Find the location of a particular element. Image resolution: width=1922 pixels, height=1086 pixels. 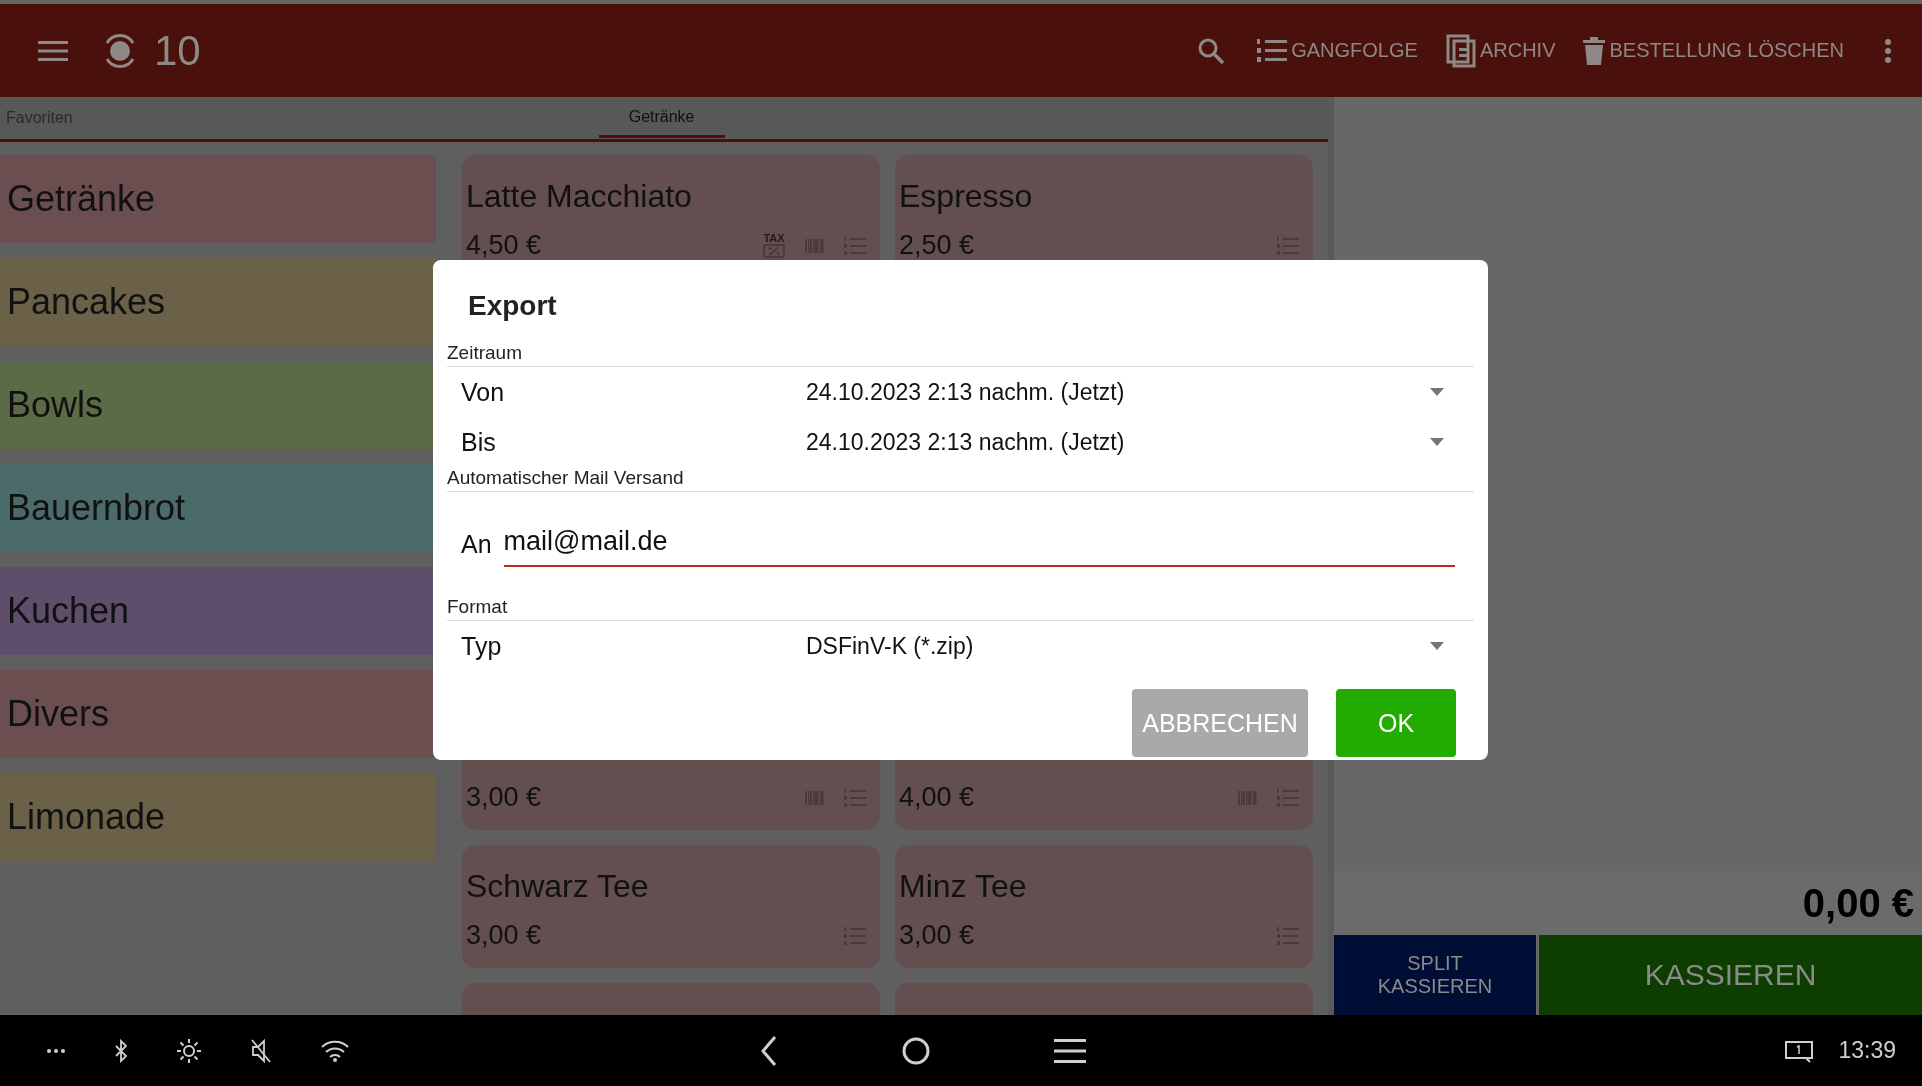

pay-button: KASSIEREN is located at coordinates (1730, 975).